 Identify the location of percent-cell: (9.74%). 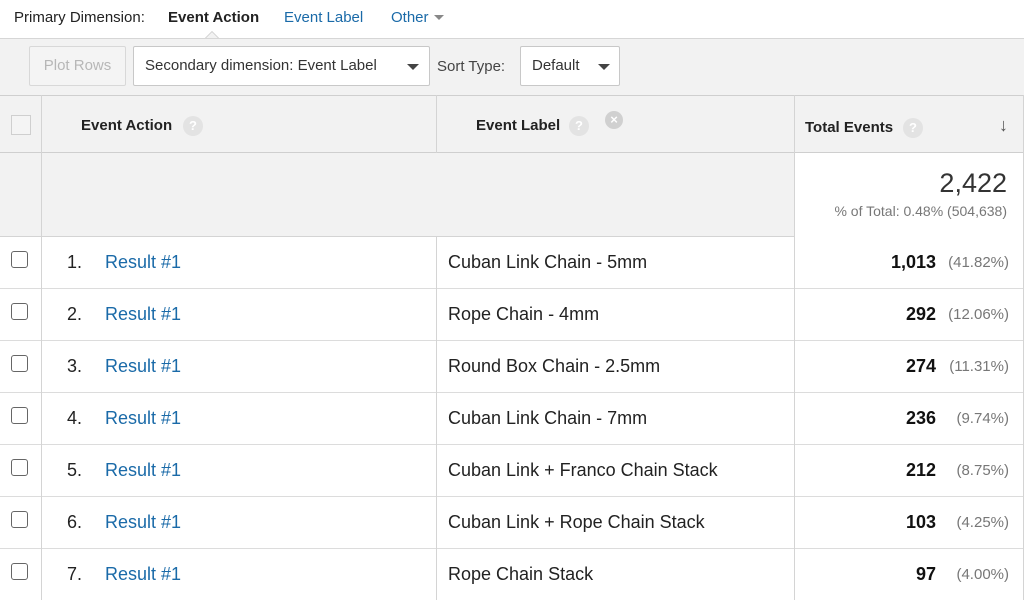
(982, 418).